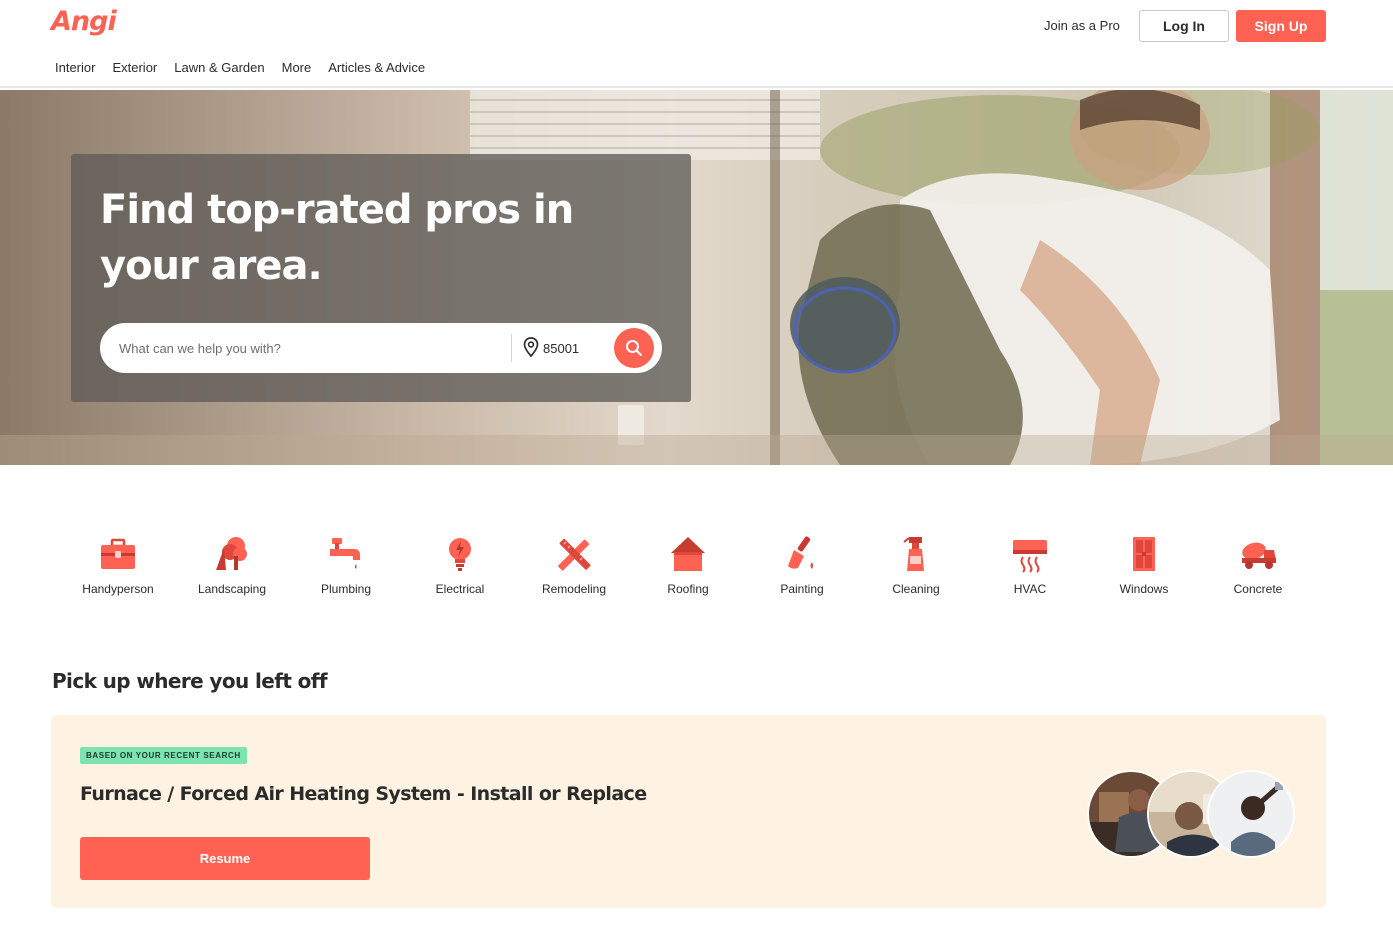  I want to click on service-search-input, so click(309, 348).